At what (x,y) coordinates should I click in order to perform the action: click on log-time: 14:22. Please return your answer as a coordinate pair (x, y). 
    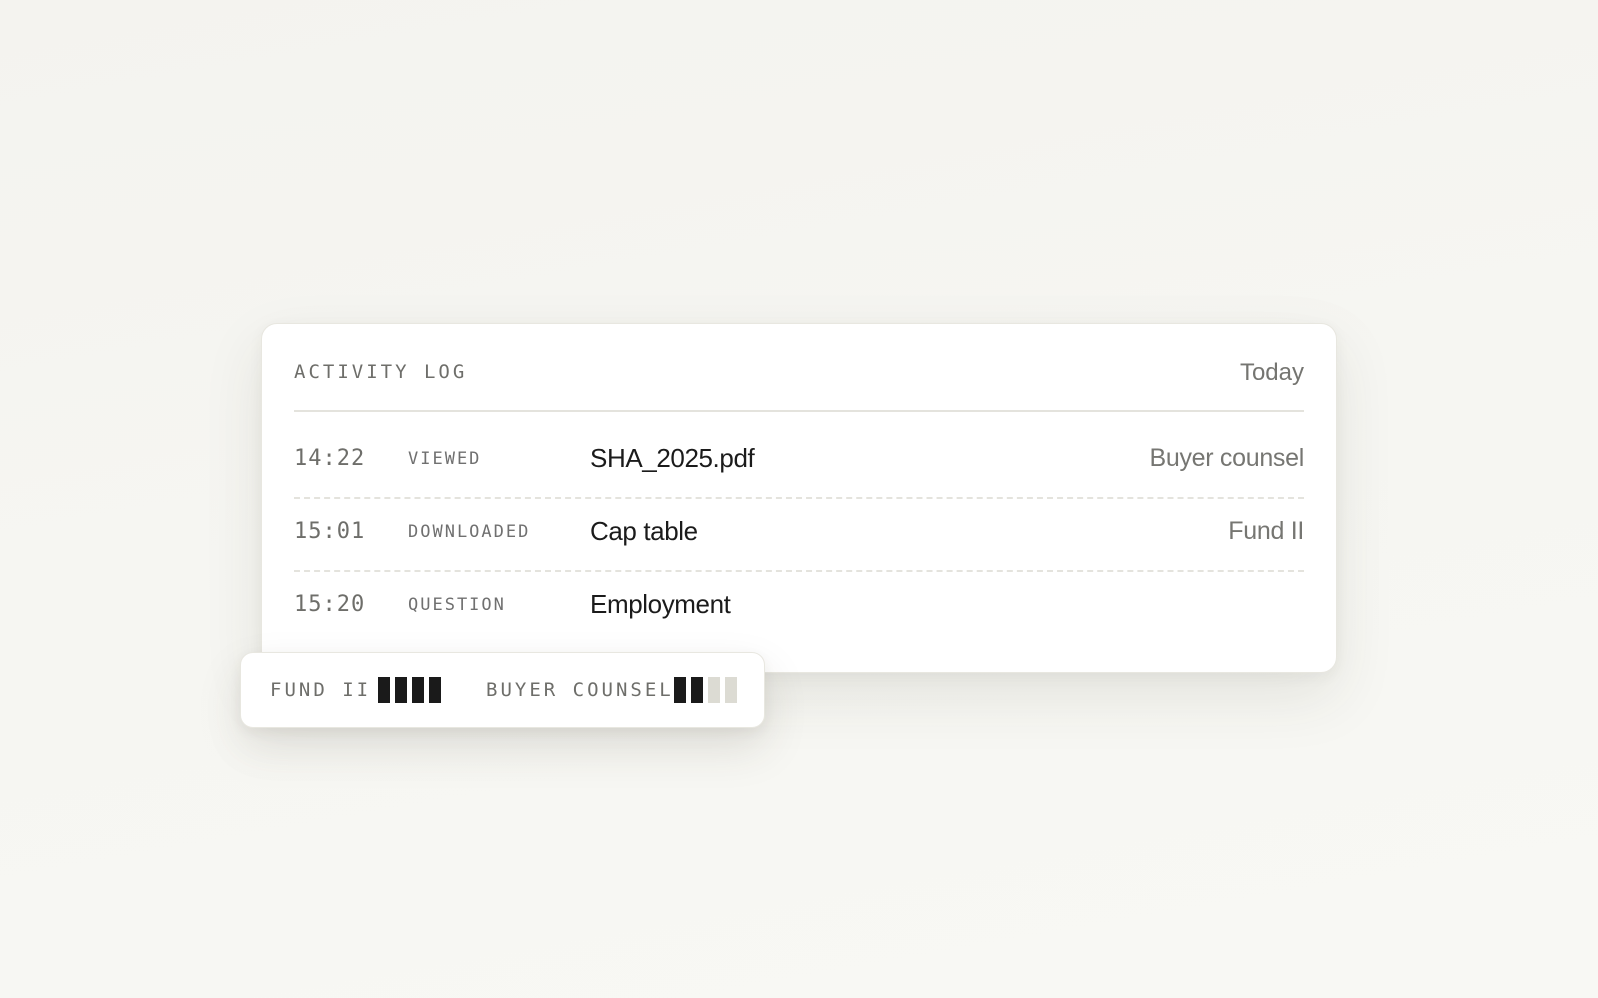
    Looking at the image, I should click on (330, 458).